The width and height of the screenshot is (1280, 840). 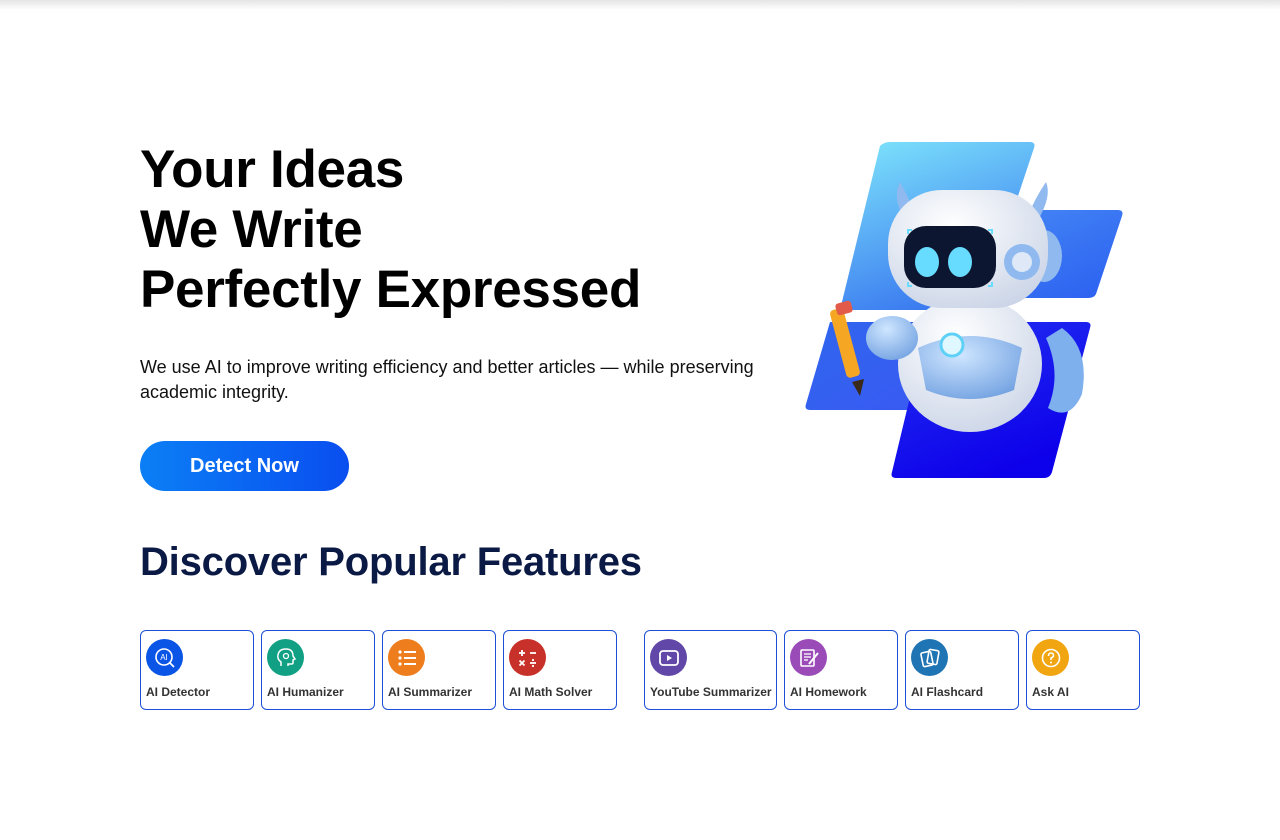 What do you see at coordinates (460, 230) in the screenshot?
I see `hero-title: Your Ideas We Write Perfectly Expressed` at bounding box center [460, 230].